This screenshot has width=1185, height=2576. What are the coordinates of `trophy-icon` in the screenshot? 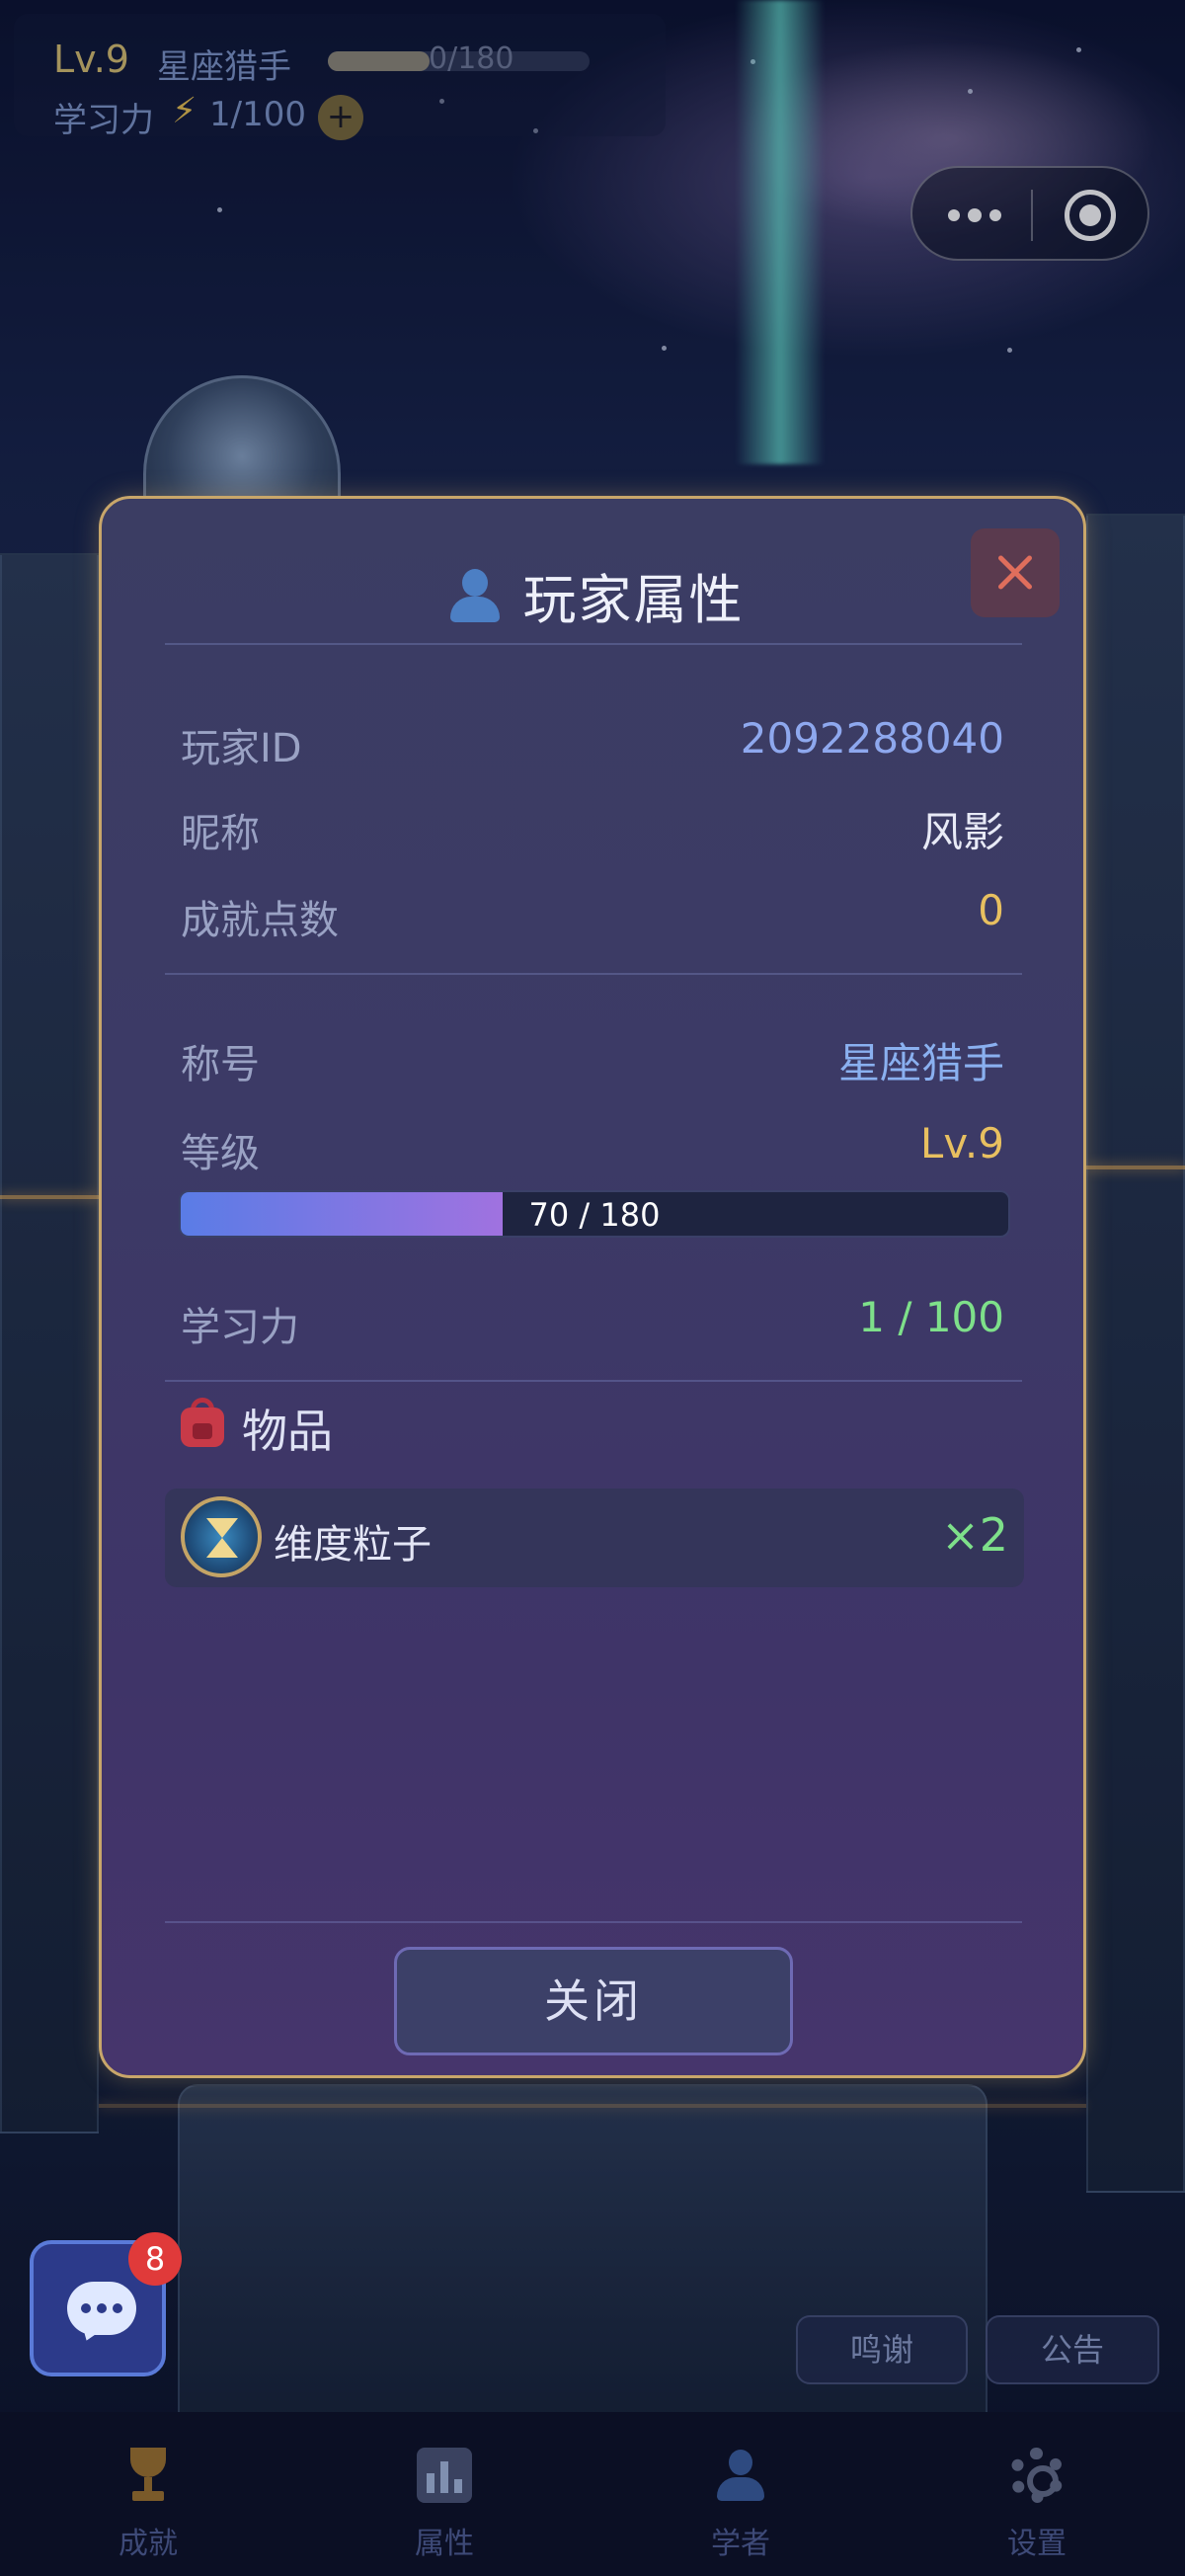 It's located at (148, 2475).